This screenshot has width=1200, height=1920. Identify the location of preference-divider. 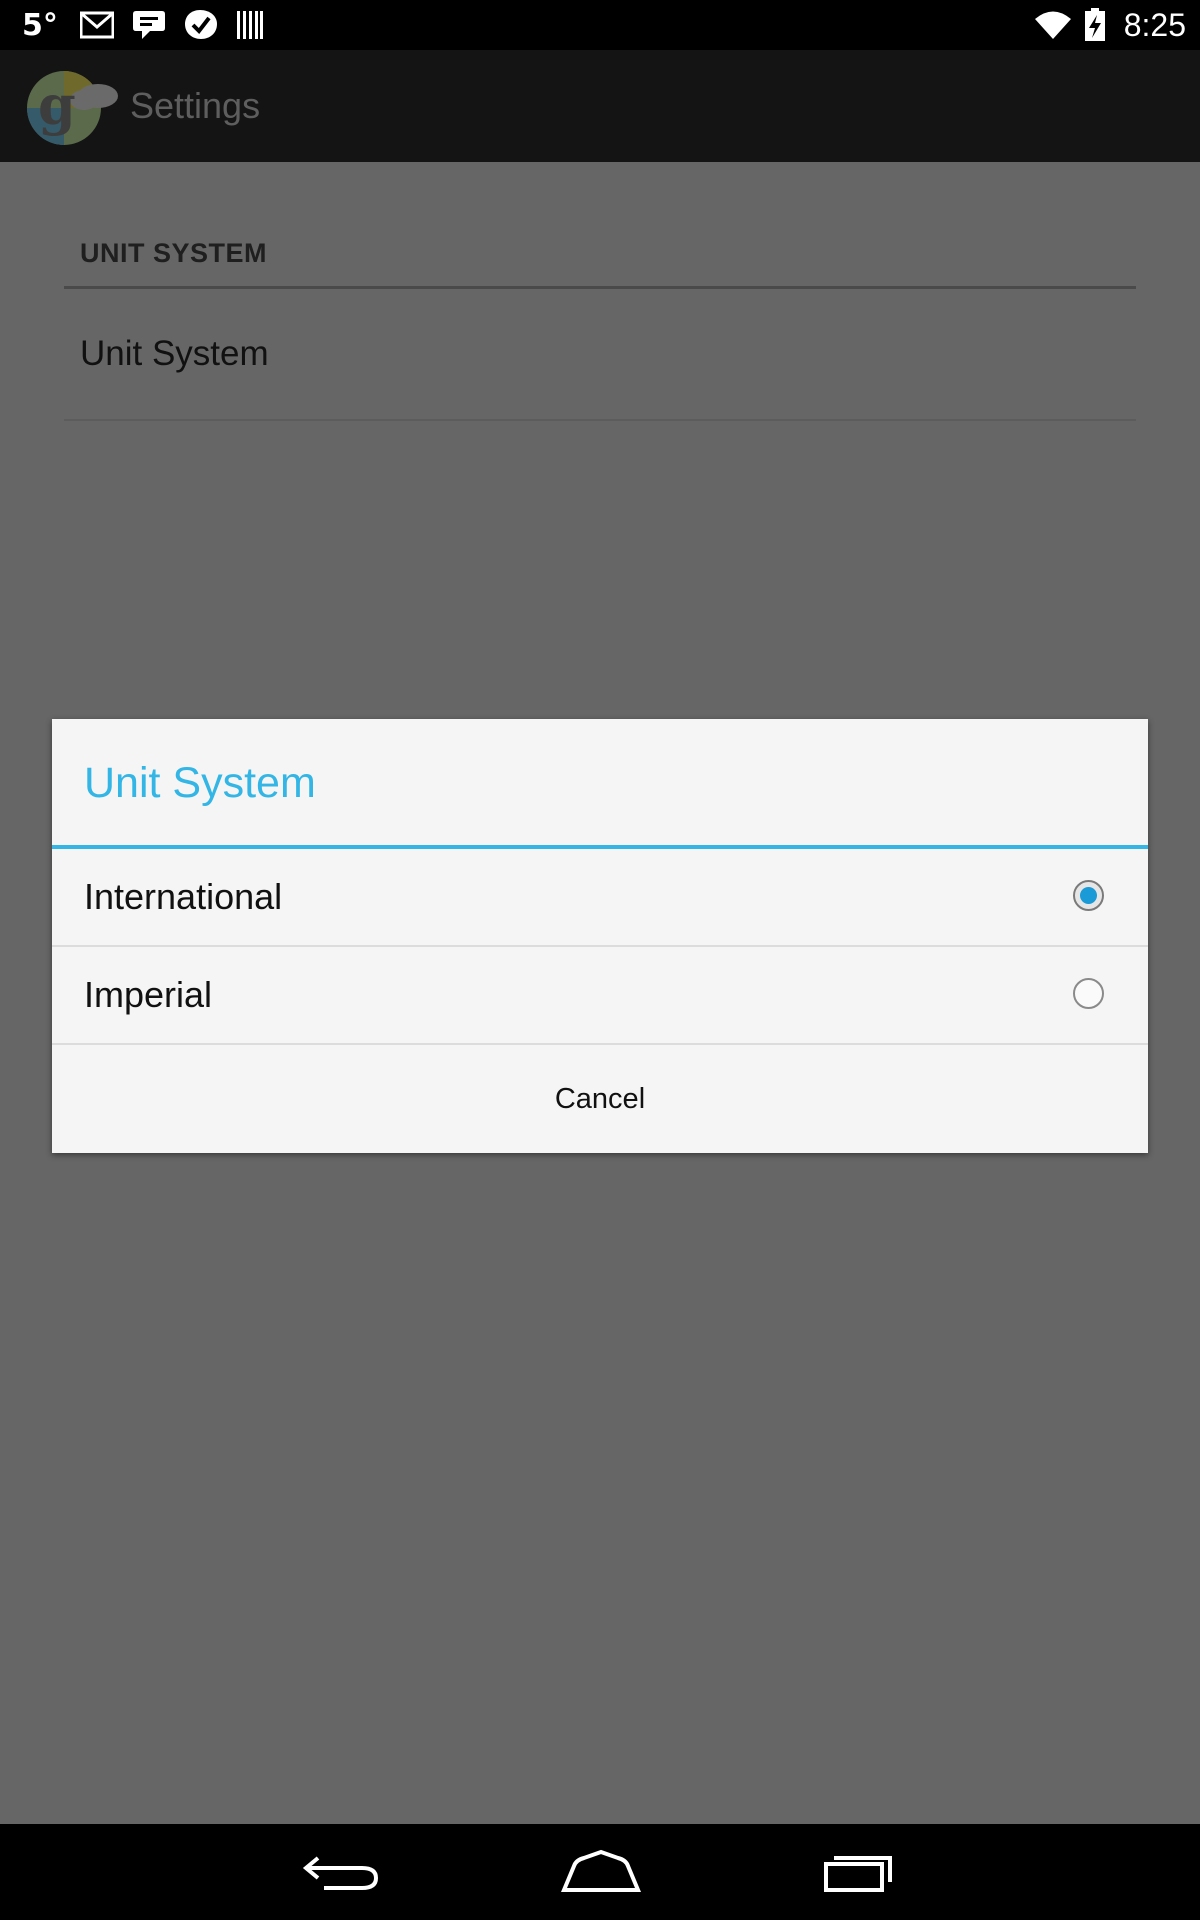
(600, 420).